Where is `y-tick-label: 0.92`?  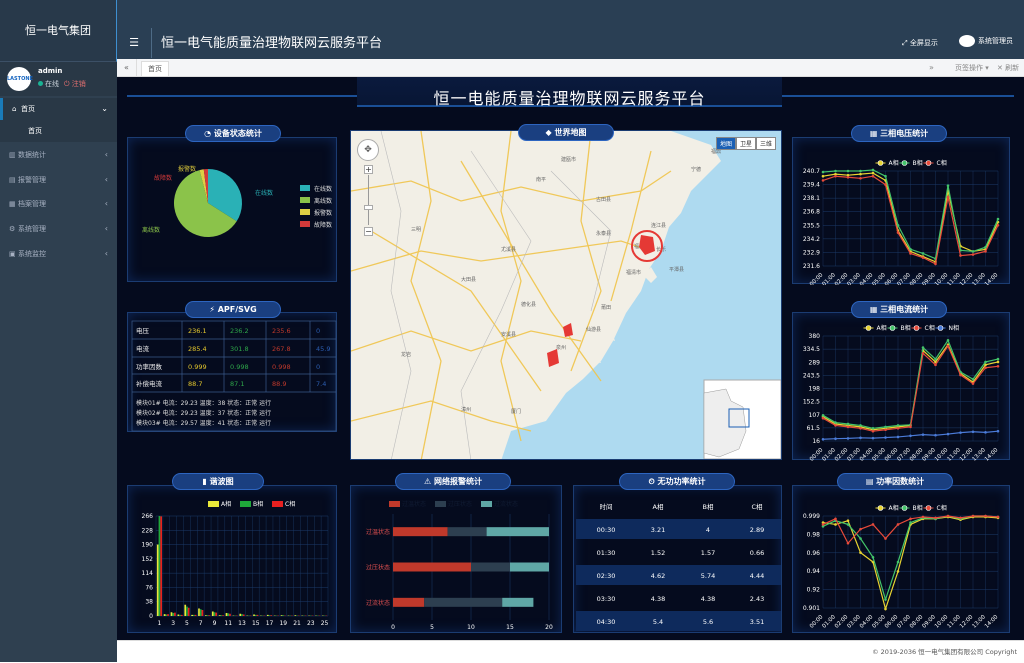
y-tick-label: 0.92 is located at coordinates (814, 590).